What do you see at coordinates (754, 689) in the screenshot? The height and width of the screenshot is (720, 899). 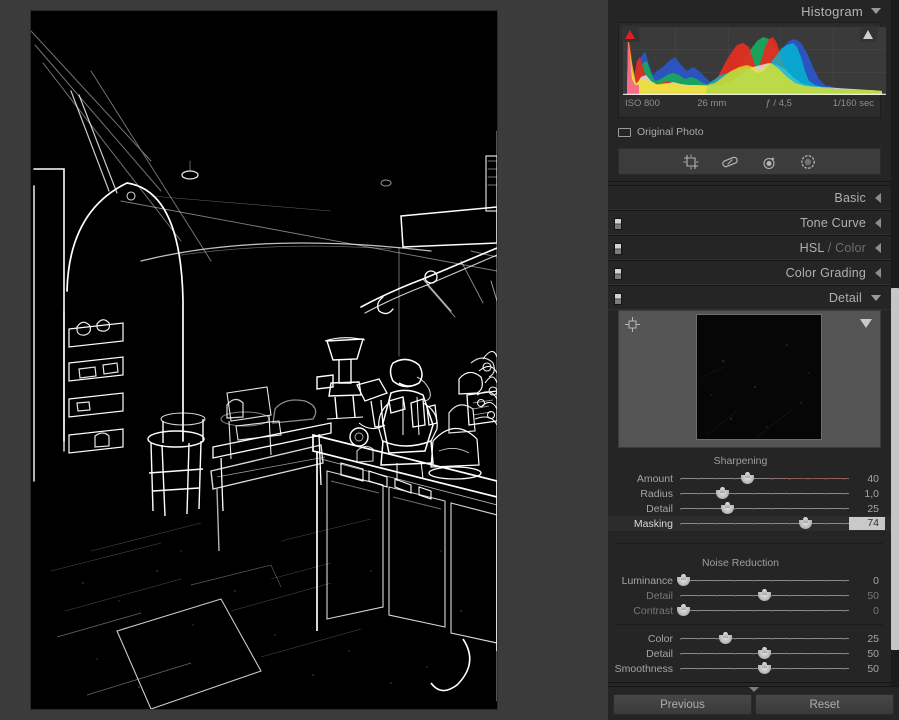 I see `chevron-up-icon` at bounding box center [754, 689].